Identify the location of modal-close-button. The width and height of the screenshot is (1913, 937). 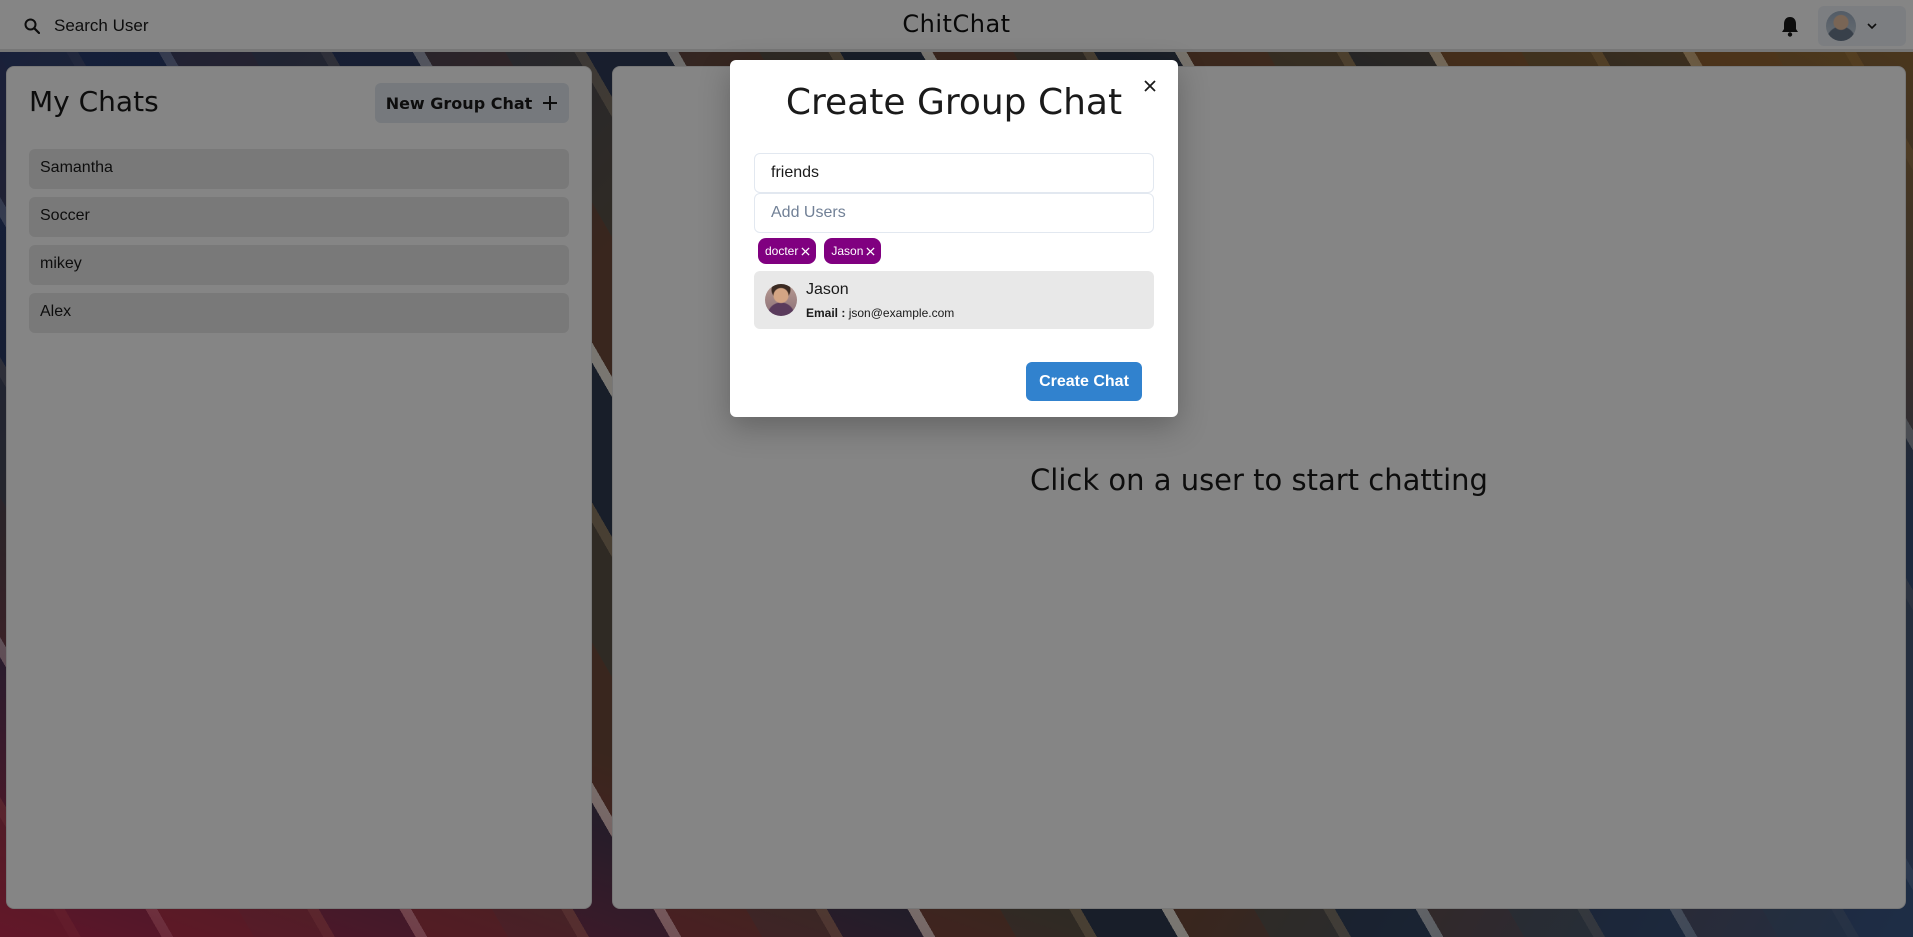
(1150, 86).